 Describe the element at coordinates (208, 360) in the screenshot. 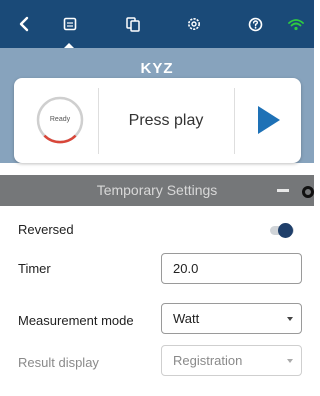

I see `result-display-value: Registration` at that location.